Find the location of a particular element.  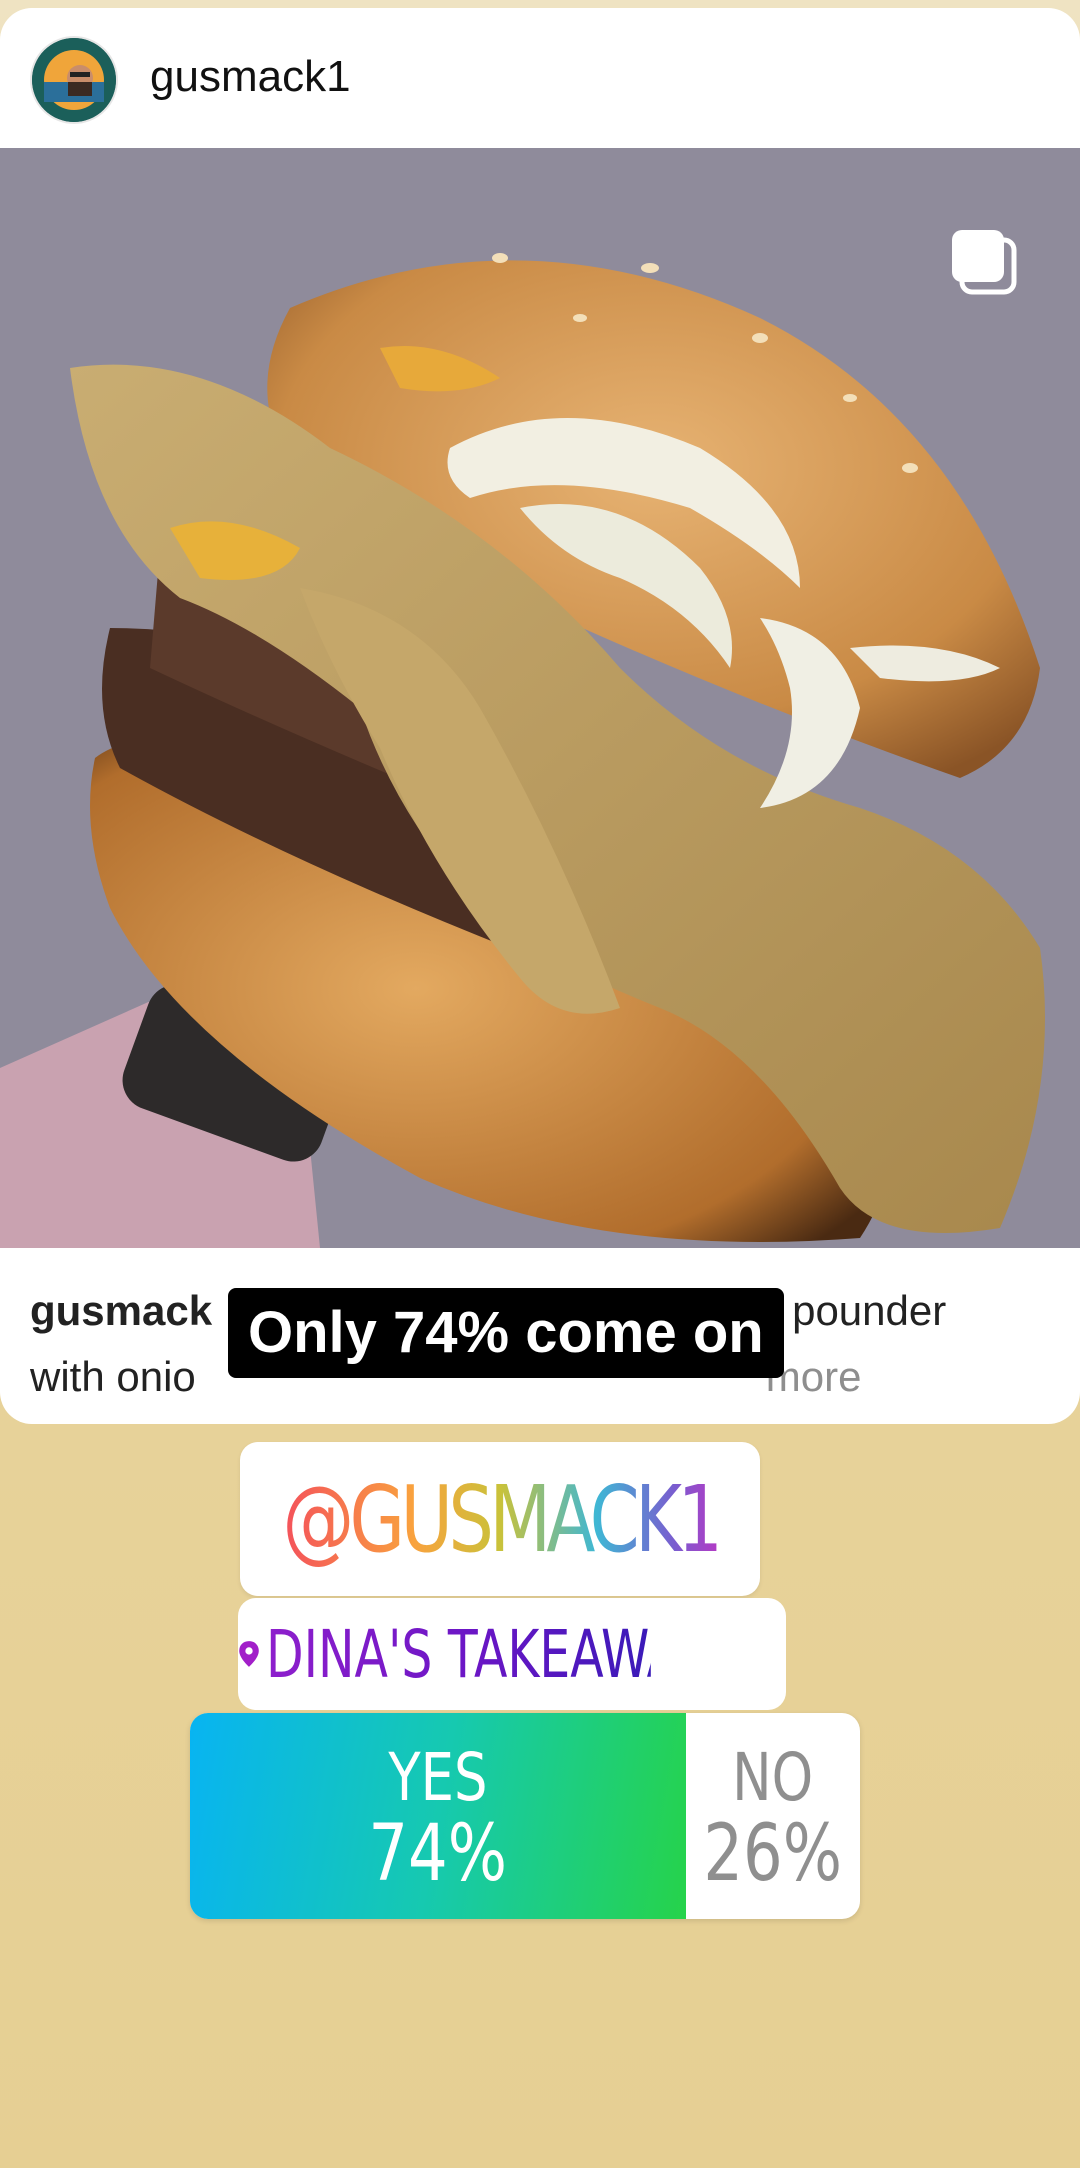

poll-sticker: YES 74% NO 26% is located at coordinates (525, 1816).